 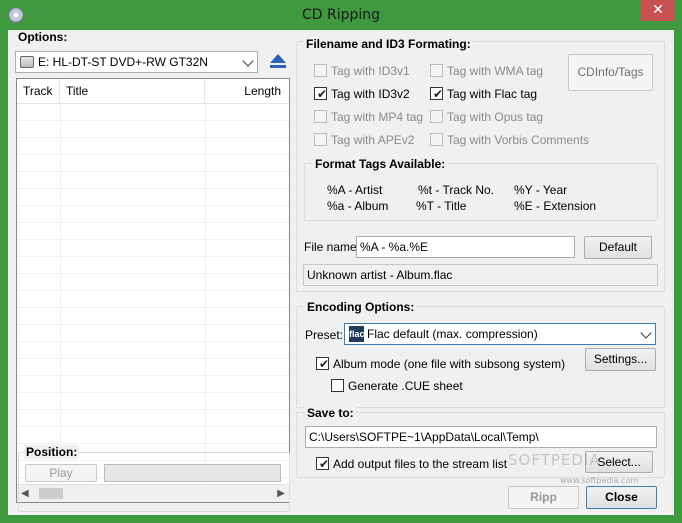 What do you see at coordinates (388, 44) in the screenshot?
I see `filename-id3-label: Filename and ID3 Formating:` at bounding box center [388, 44].